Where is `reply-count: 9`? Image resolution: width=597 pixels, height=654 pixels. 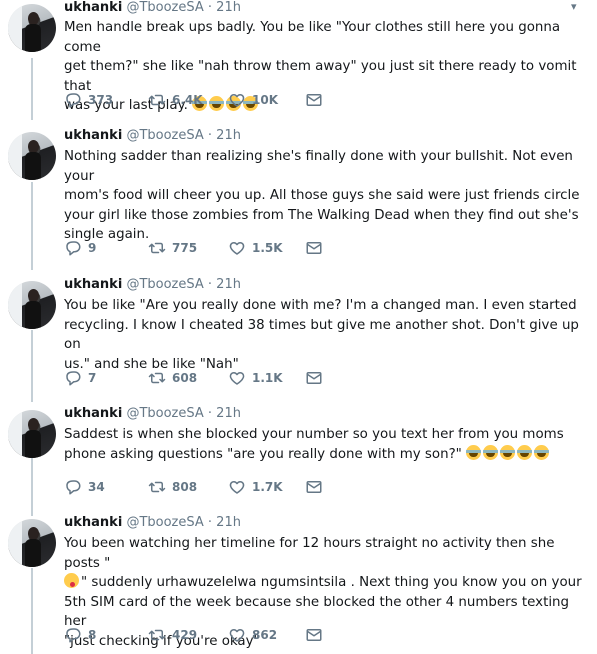 reply-count: 9 is located at coordinates (92, 248).